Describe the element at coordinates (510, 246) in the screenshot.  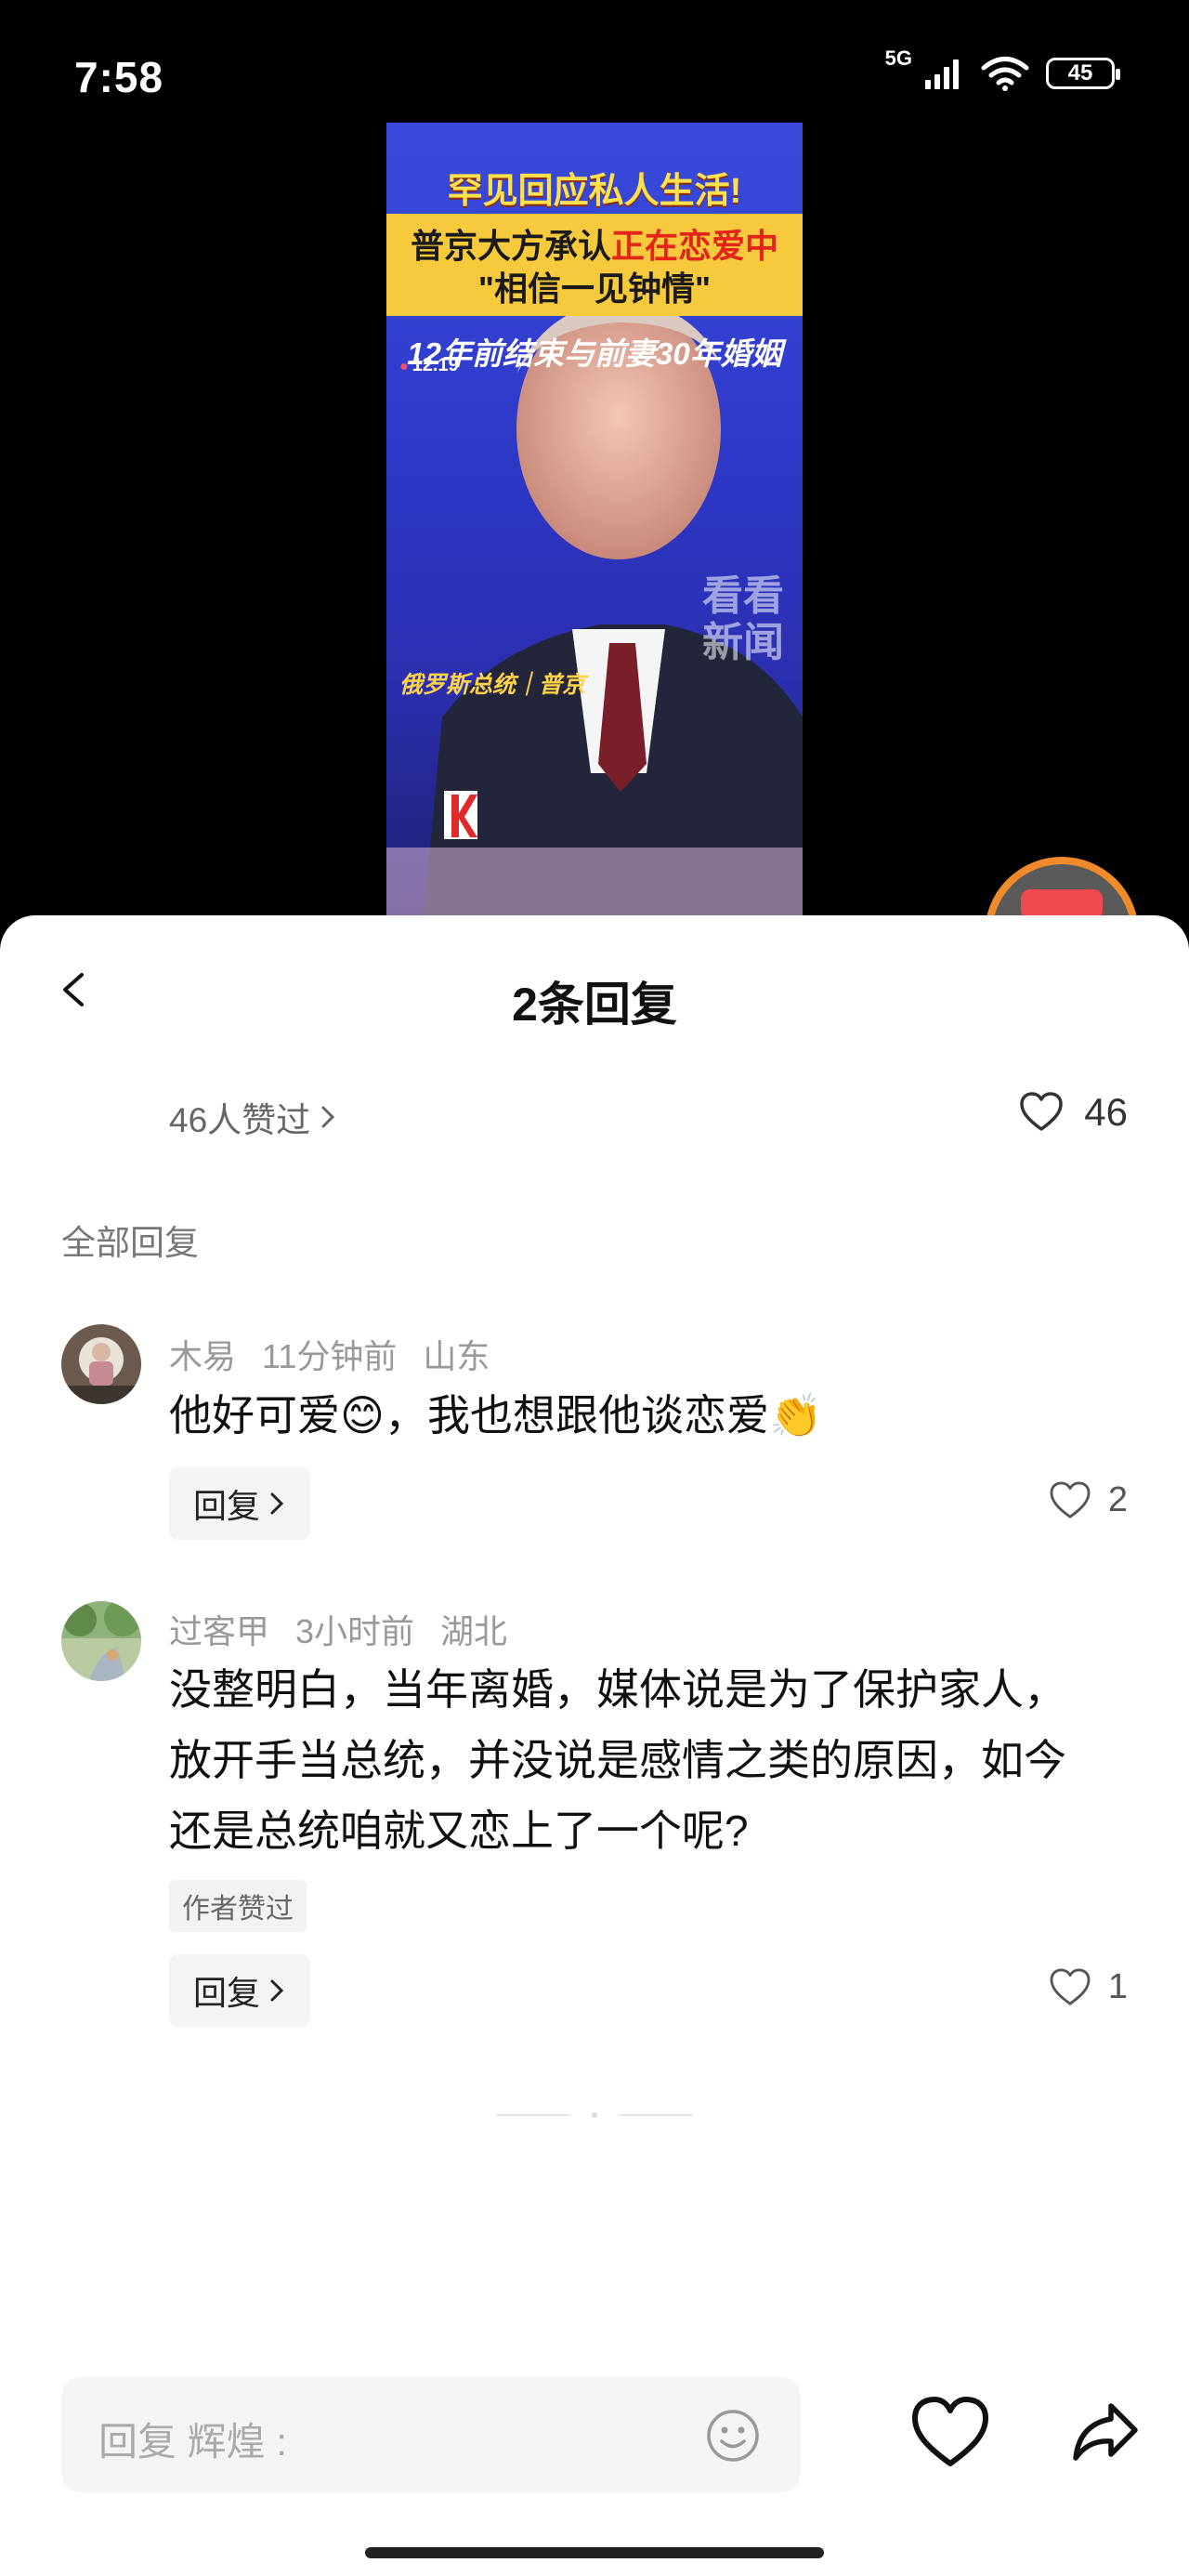
I see `video-band-line1-a: 普京大方承认` at that location.